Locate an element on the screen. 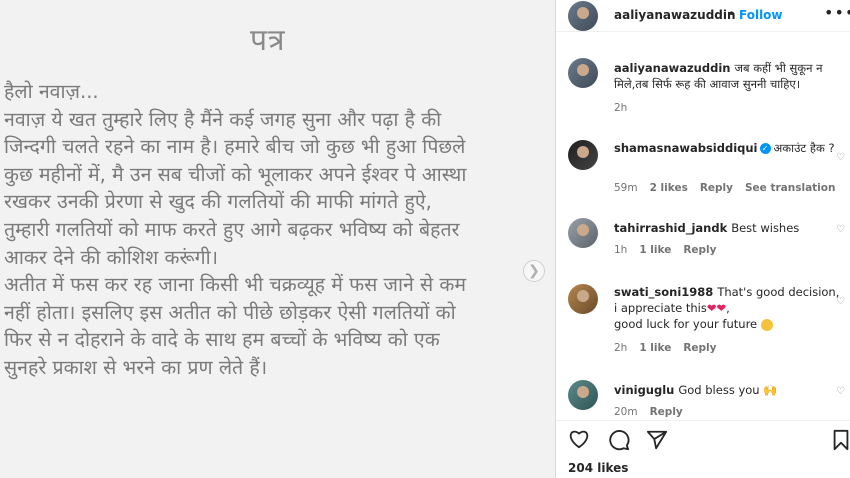 Image resolution: width=850 pixels, height=478 pixels. comment-likes: 2 likes is located at coordinates (669, 188).